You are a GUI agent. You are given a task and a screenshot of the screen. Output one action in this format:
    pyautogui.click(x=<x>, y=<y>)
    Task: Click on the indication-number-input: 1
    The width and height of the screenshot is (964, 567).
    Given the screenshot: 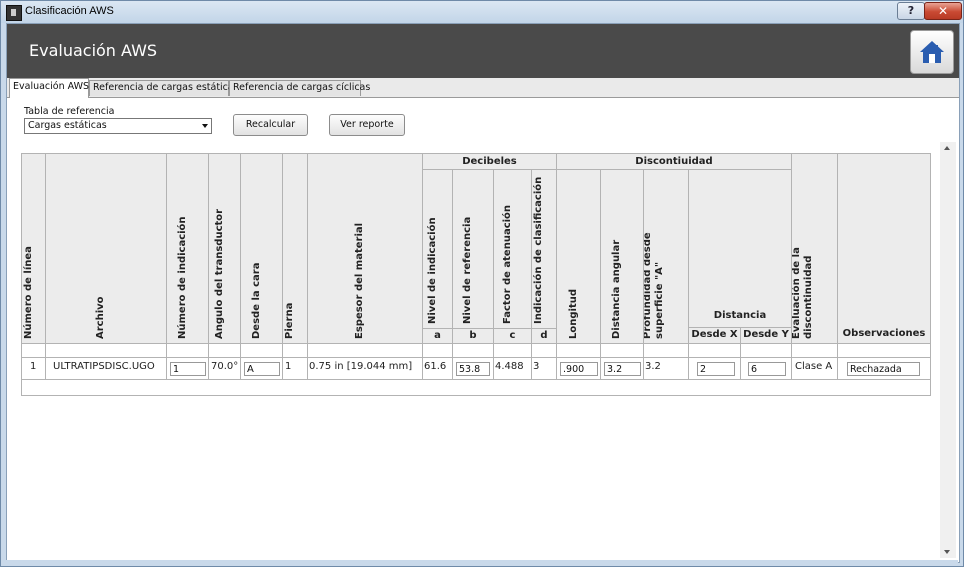 What is the action you would take?
    pyautogui.click(x=188, y=369)
    